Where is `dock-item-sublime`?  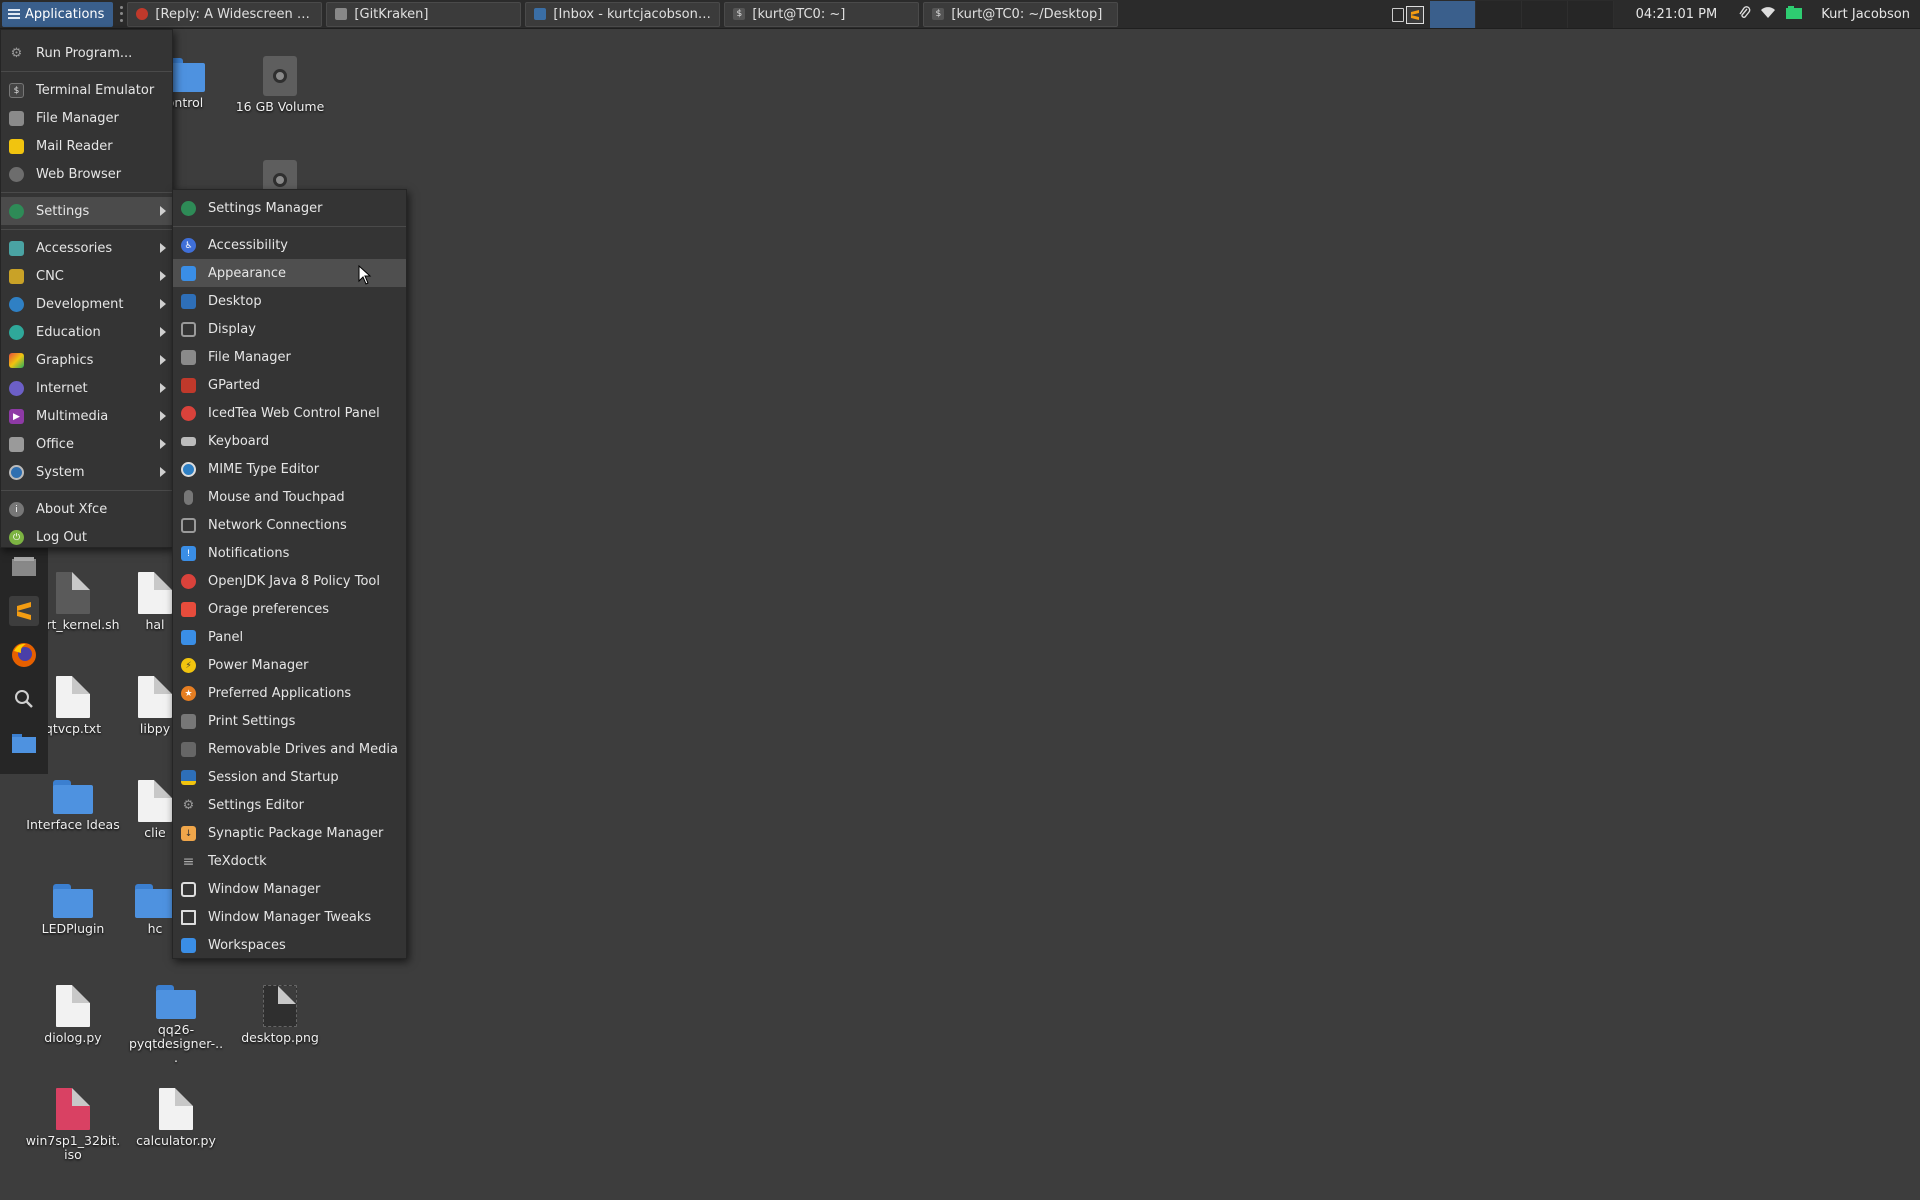 dock-item-sublime is located at coordinates (24, 611).